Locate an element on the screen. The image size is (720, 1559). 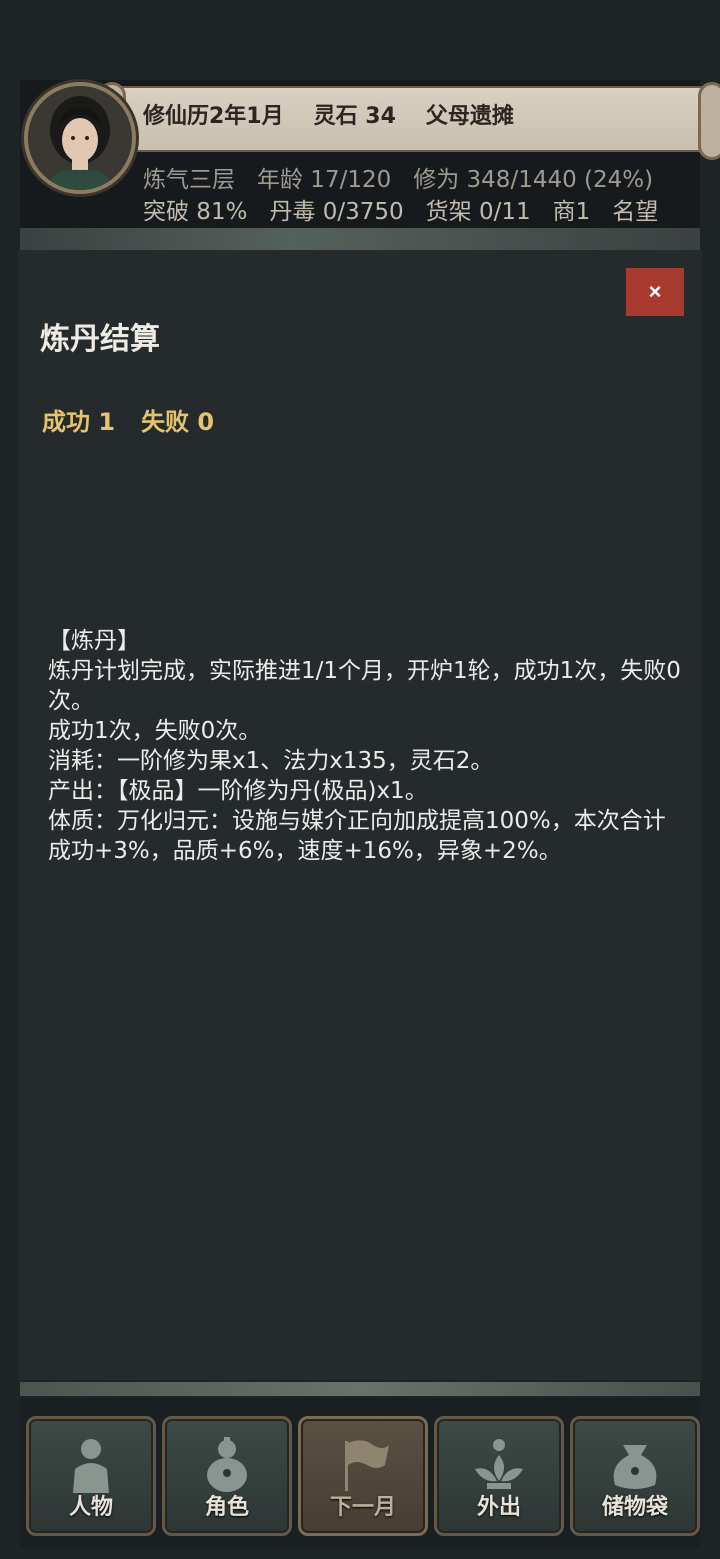
background-scene is located at coordinates (360, 239).